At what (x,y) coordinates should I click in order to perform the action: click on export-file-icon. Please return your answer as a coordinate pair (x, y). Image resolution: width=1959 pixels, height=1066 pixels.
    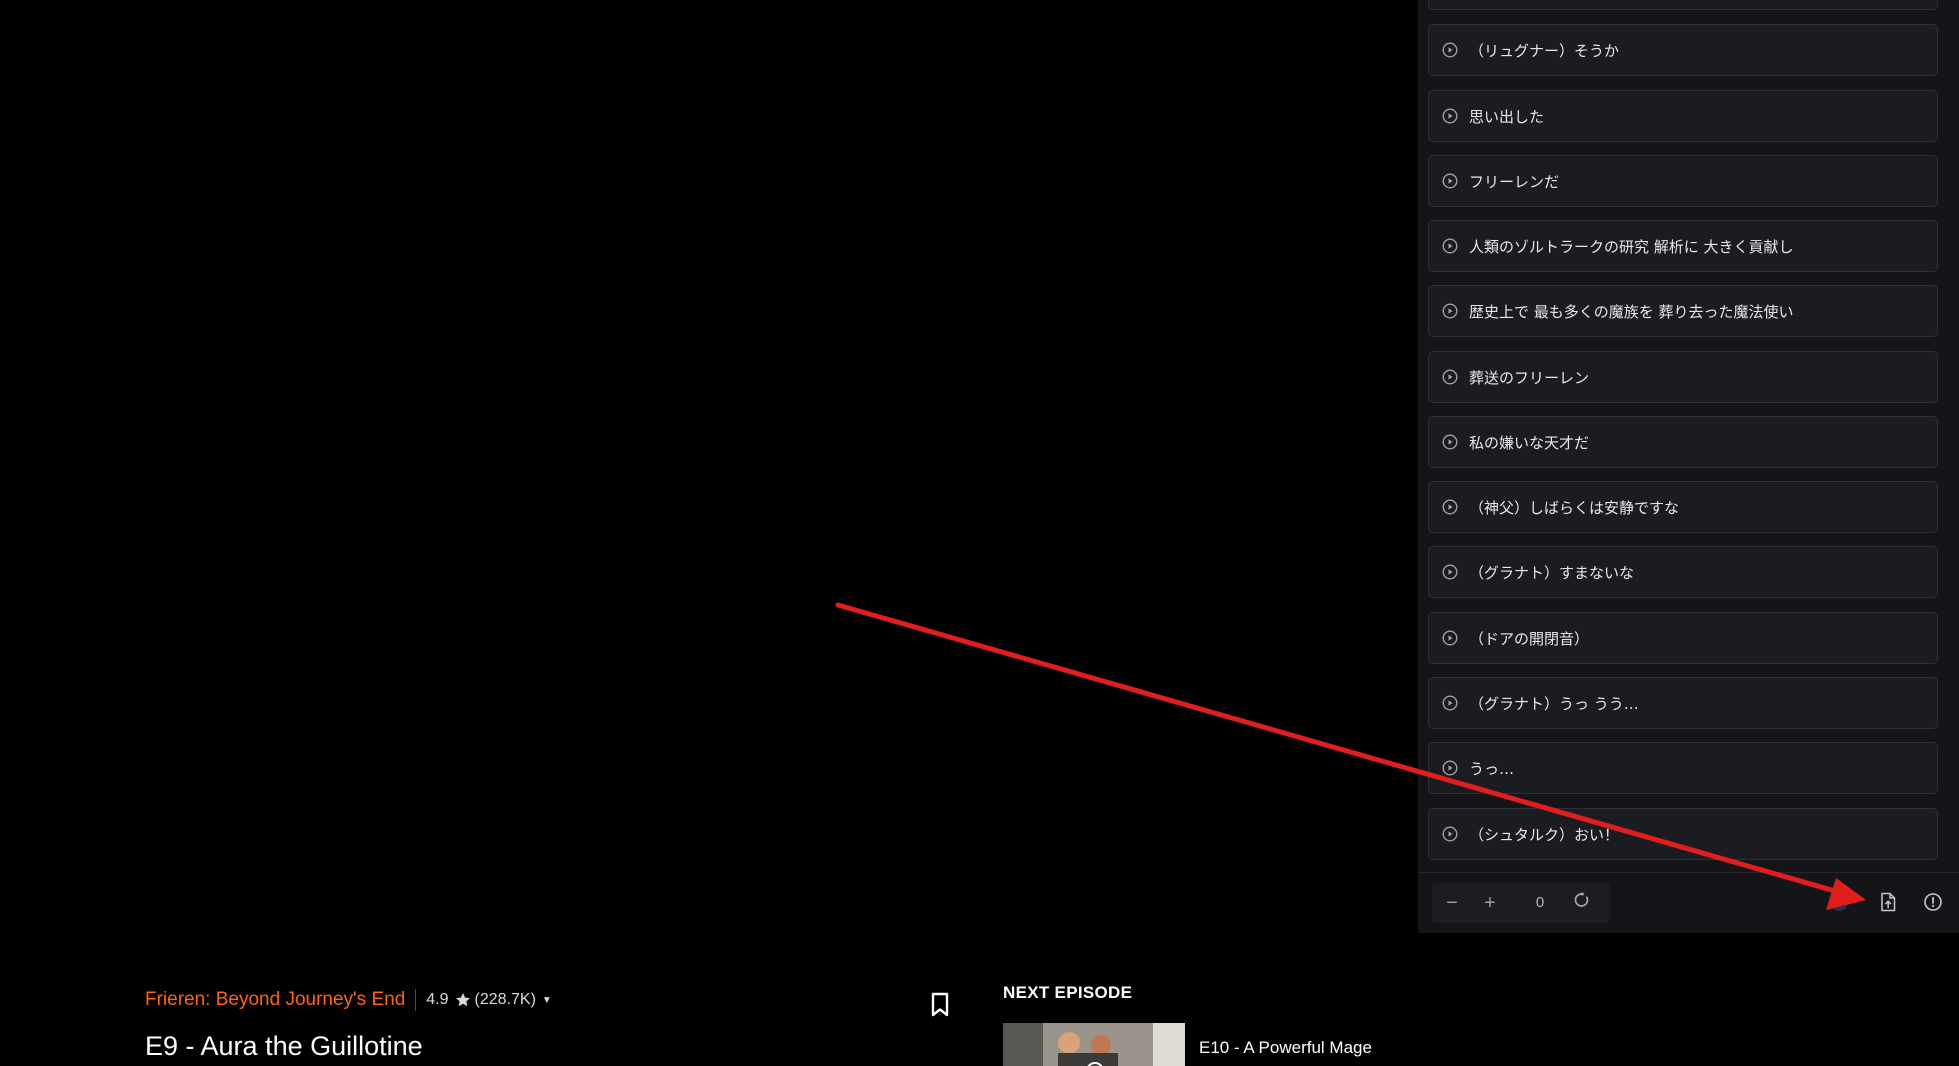
    Looking at the image, I should click on (1888, 904).